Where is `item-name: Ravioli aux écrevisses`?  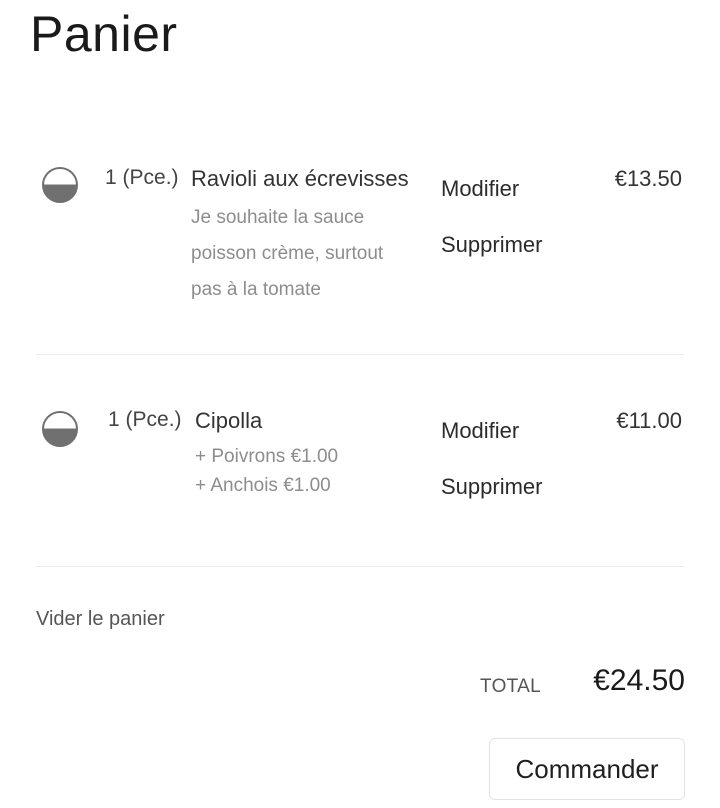 item-name: Ravioli aux écrevisses is located at coordinates (300, 178).